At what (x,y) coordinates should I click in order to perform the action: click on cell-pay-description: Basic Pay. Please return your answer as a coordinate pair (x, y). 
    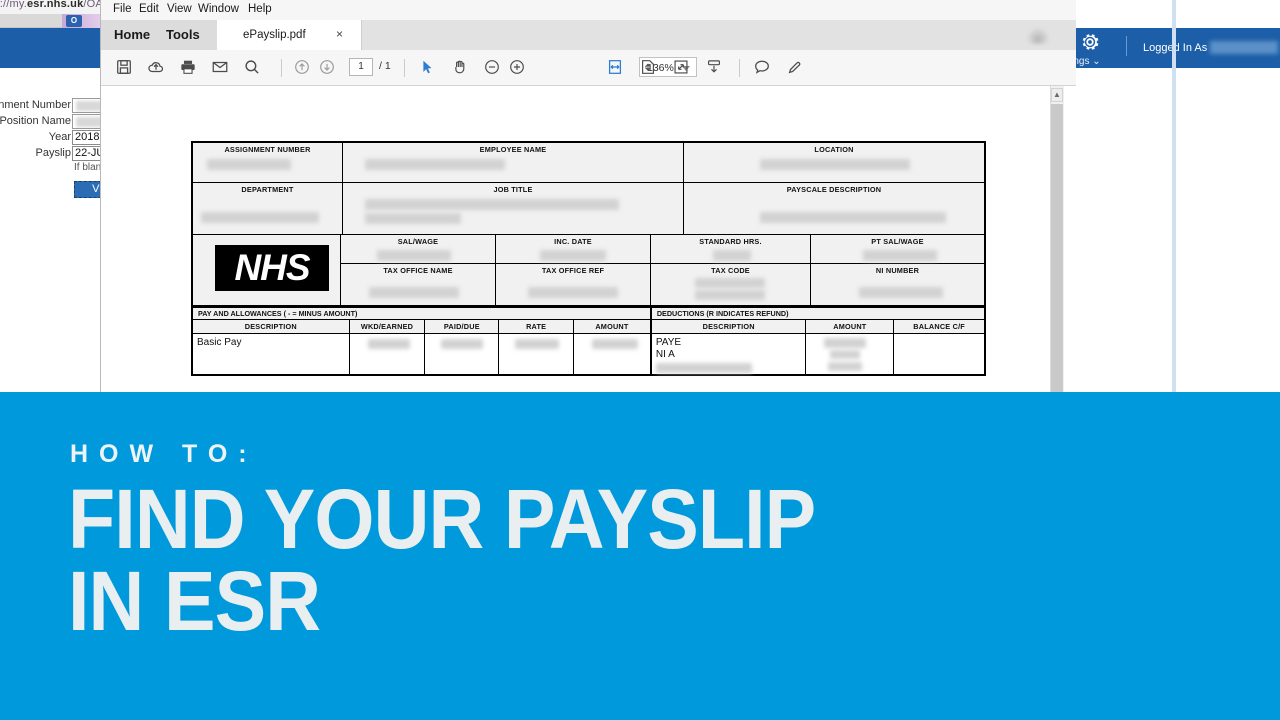
    Looking at the image, I should click on (271, 354).